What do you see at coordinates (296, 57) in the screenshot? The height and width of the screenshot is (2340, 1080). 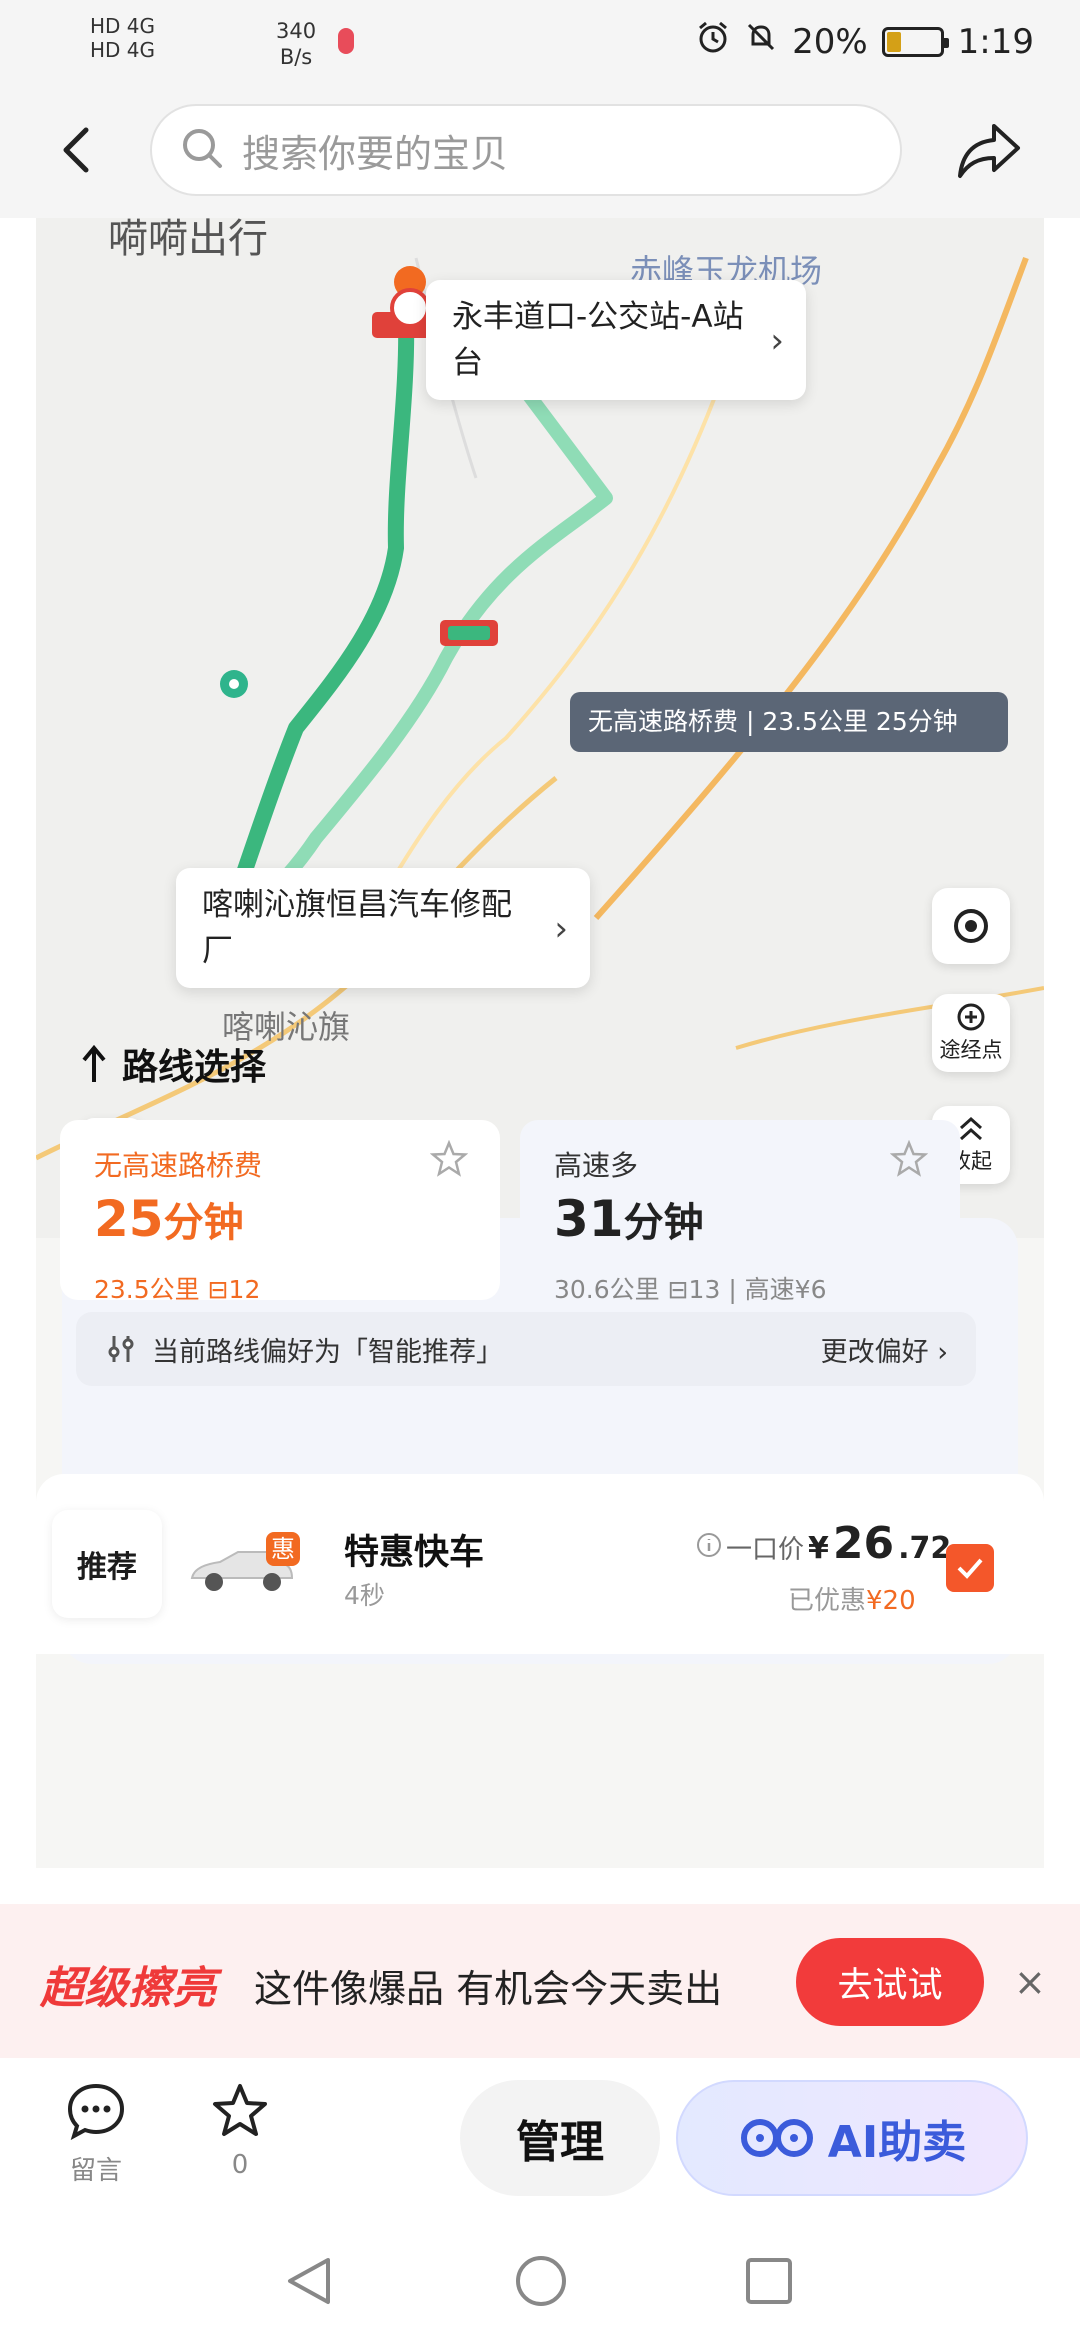 I see `net-speed-unit: B/s` at bounding box center [296, 57].